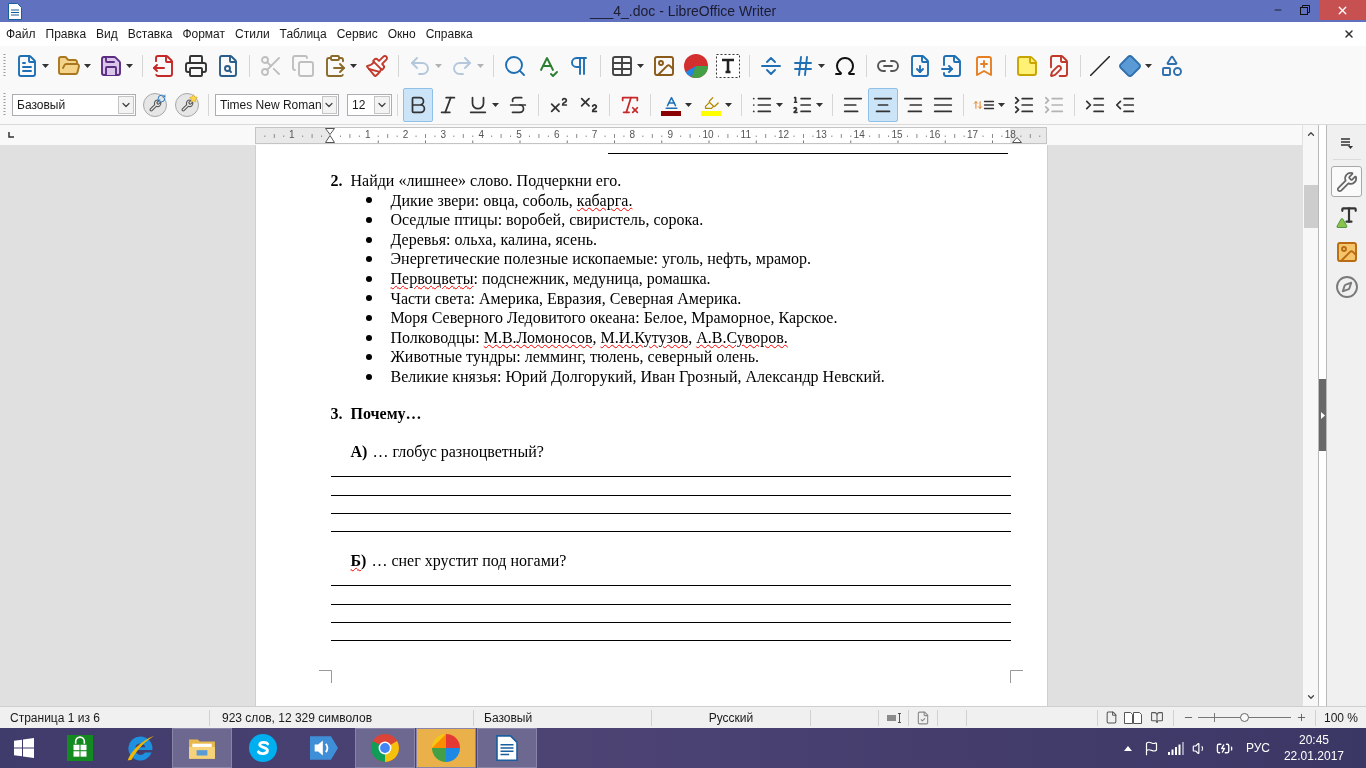 Image resolution: width=1366 pixels, height=768 pixels. What do you see at coordinates (708, 135) in the screenshot?
I see `ruler-number: 10` at bounding box center [708, 135].